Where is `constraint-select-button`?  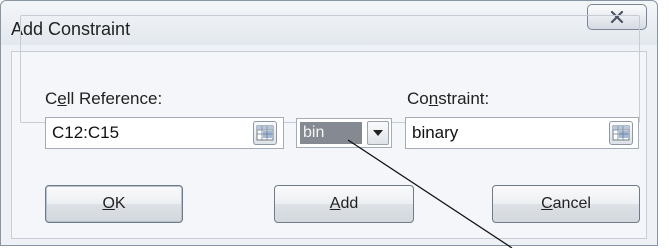
constraint-select-button is located at coordinates (621, 133).